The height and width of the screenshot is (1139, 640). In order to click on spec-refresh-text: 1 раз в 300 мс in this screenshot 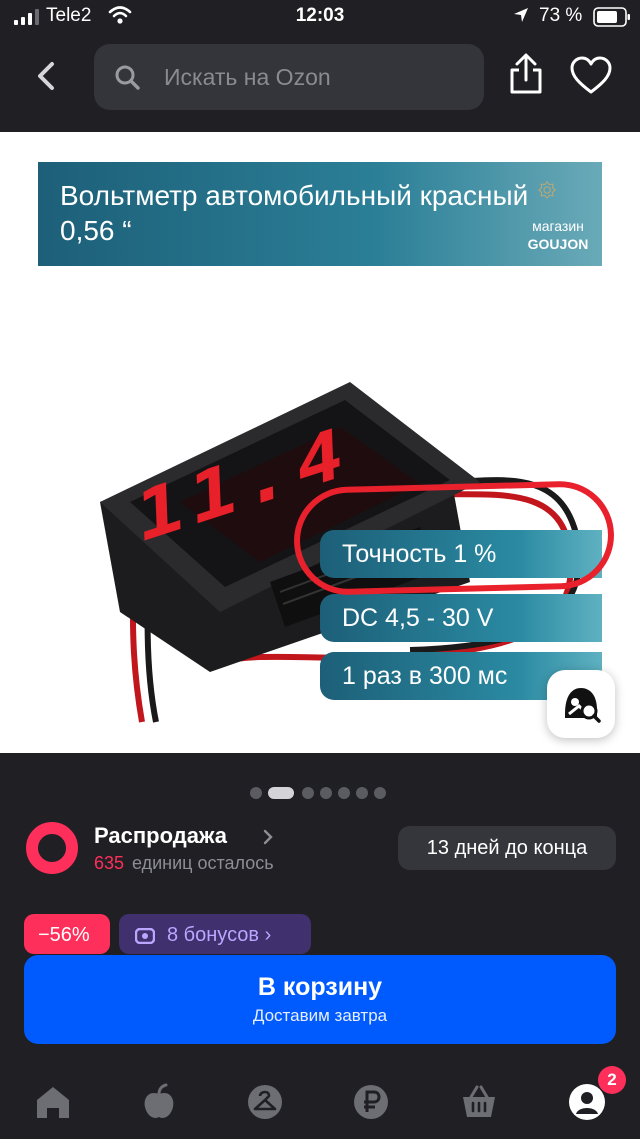, I will do `click(425, 676)`.